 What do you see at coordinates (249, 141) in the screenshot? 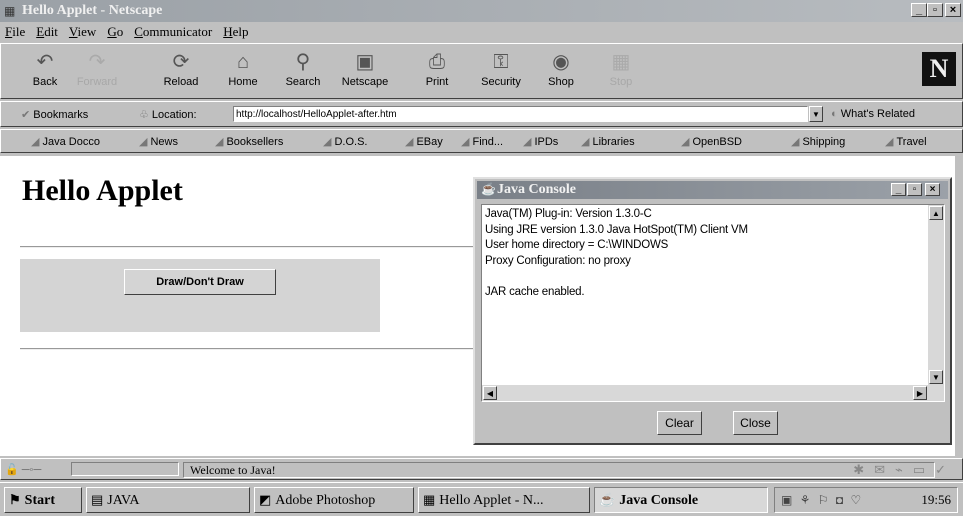
I see `personal-item: ◢ Booksellers` at bounding box center [249, 141].